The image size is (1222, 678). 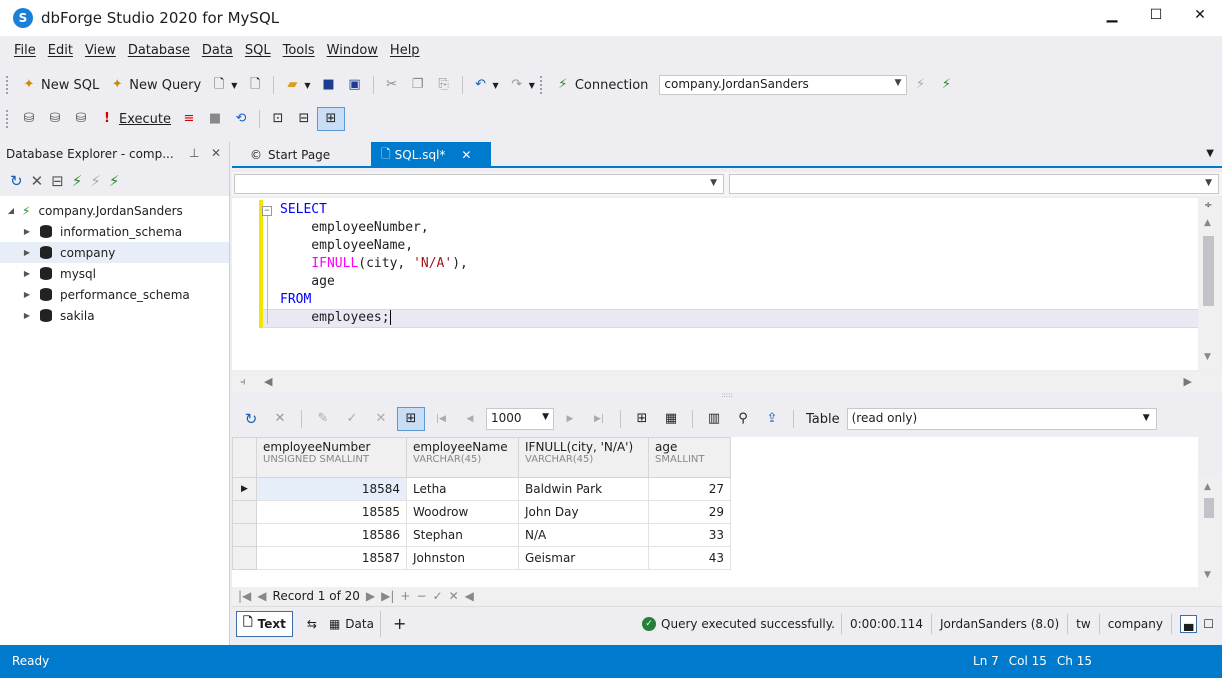 I want to click on new-file-button: 🗋, so click(x=255, y=85).